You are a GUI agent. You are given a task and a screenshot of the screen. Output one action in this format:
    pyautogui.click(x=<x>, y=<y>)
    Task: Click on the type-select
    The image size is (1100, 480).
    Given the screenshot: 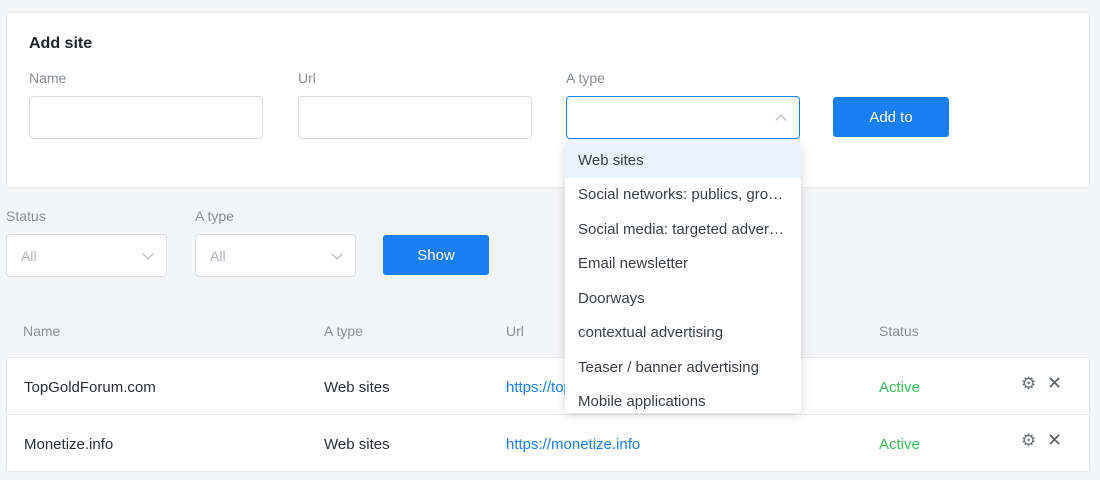 What is the action you would take?
    pyautogui.click(x=683, y=117)
    